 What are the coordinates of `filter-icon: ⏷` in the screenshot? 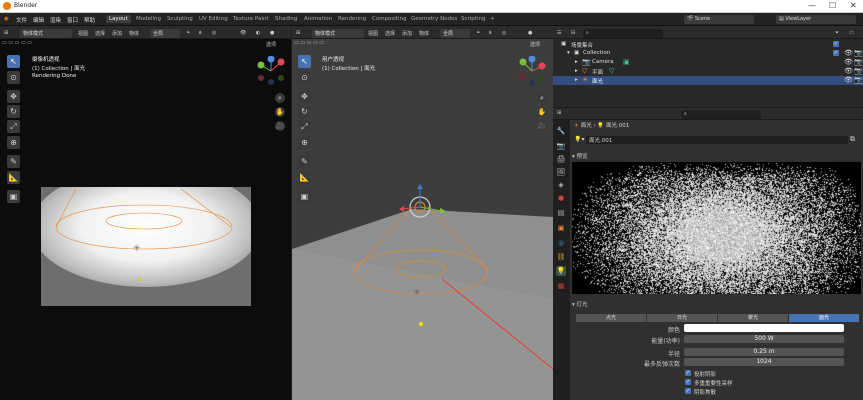 It's located at (837, 33).